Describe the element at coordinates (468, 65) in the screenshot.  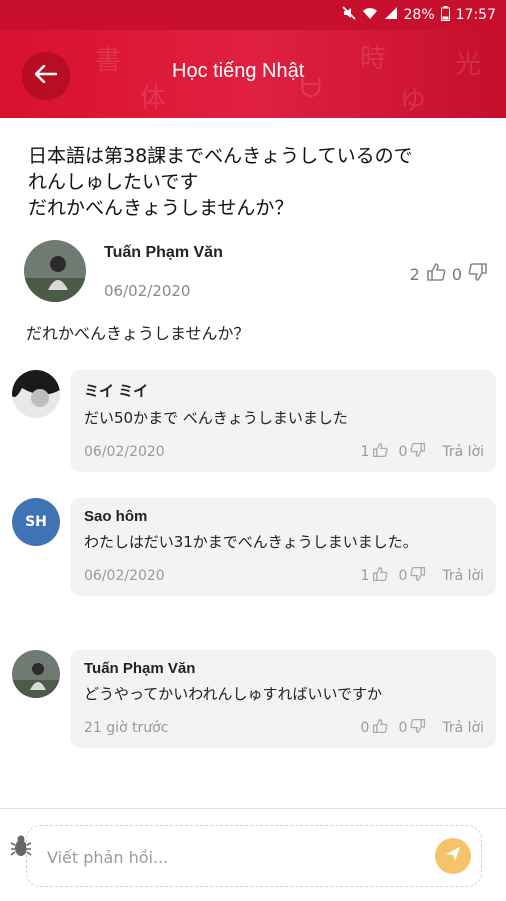
I see `background-pattern: 光` at that location.